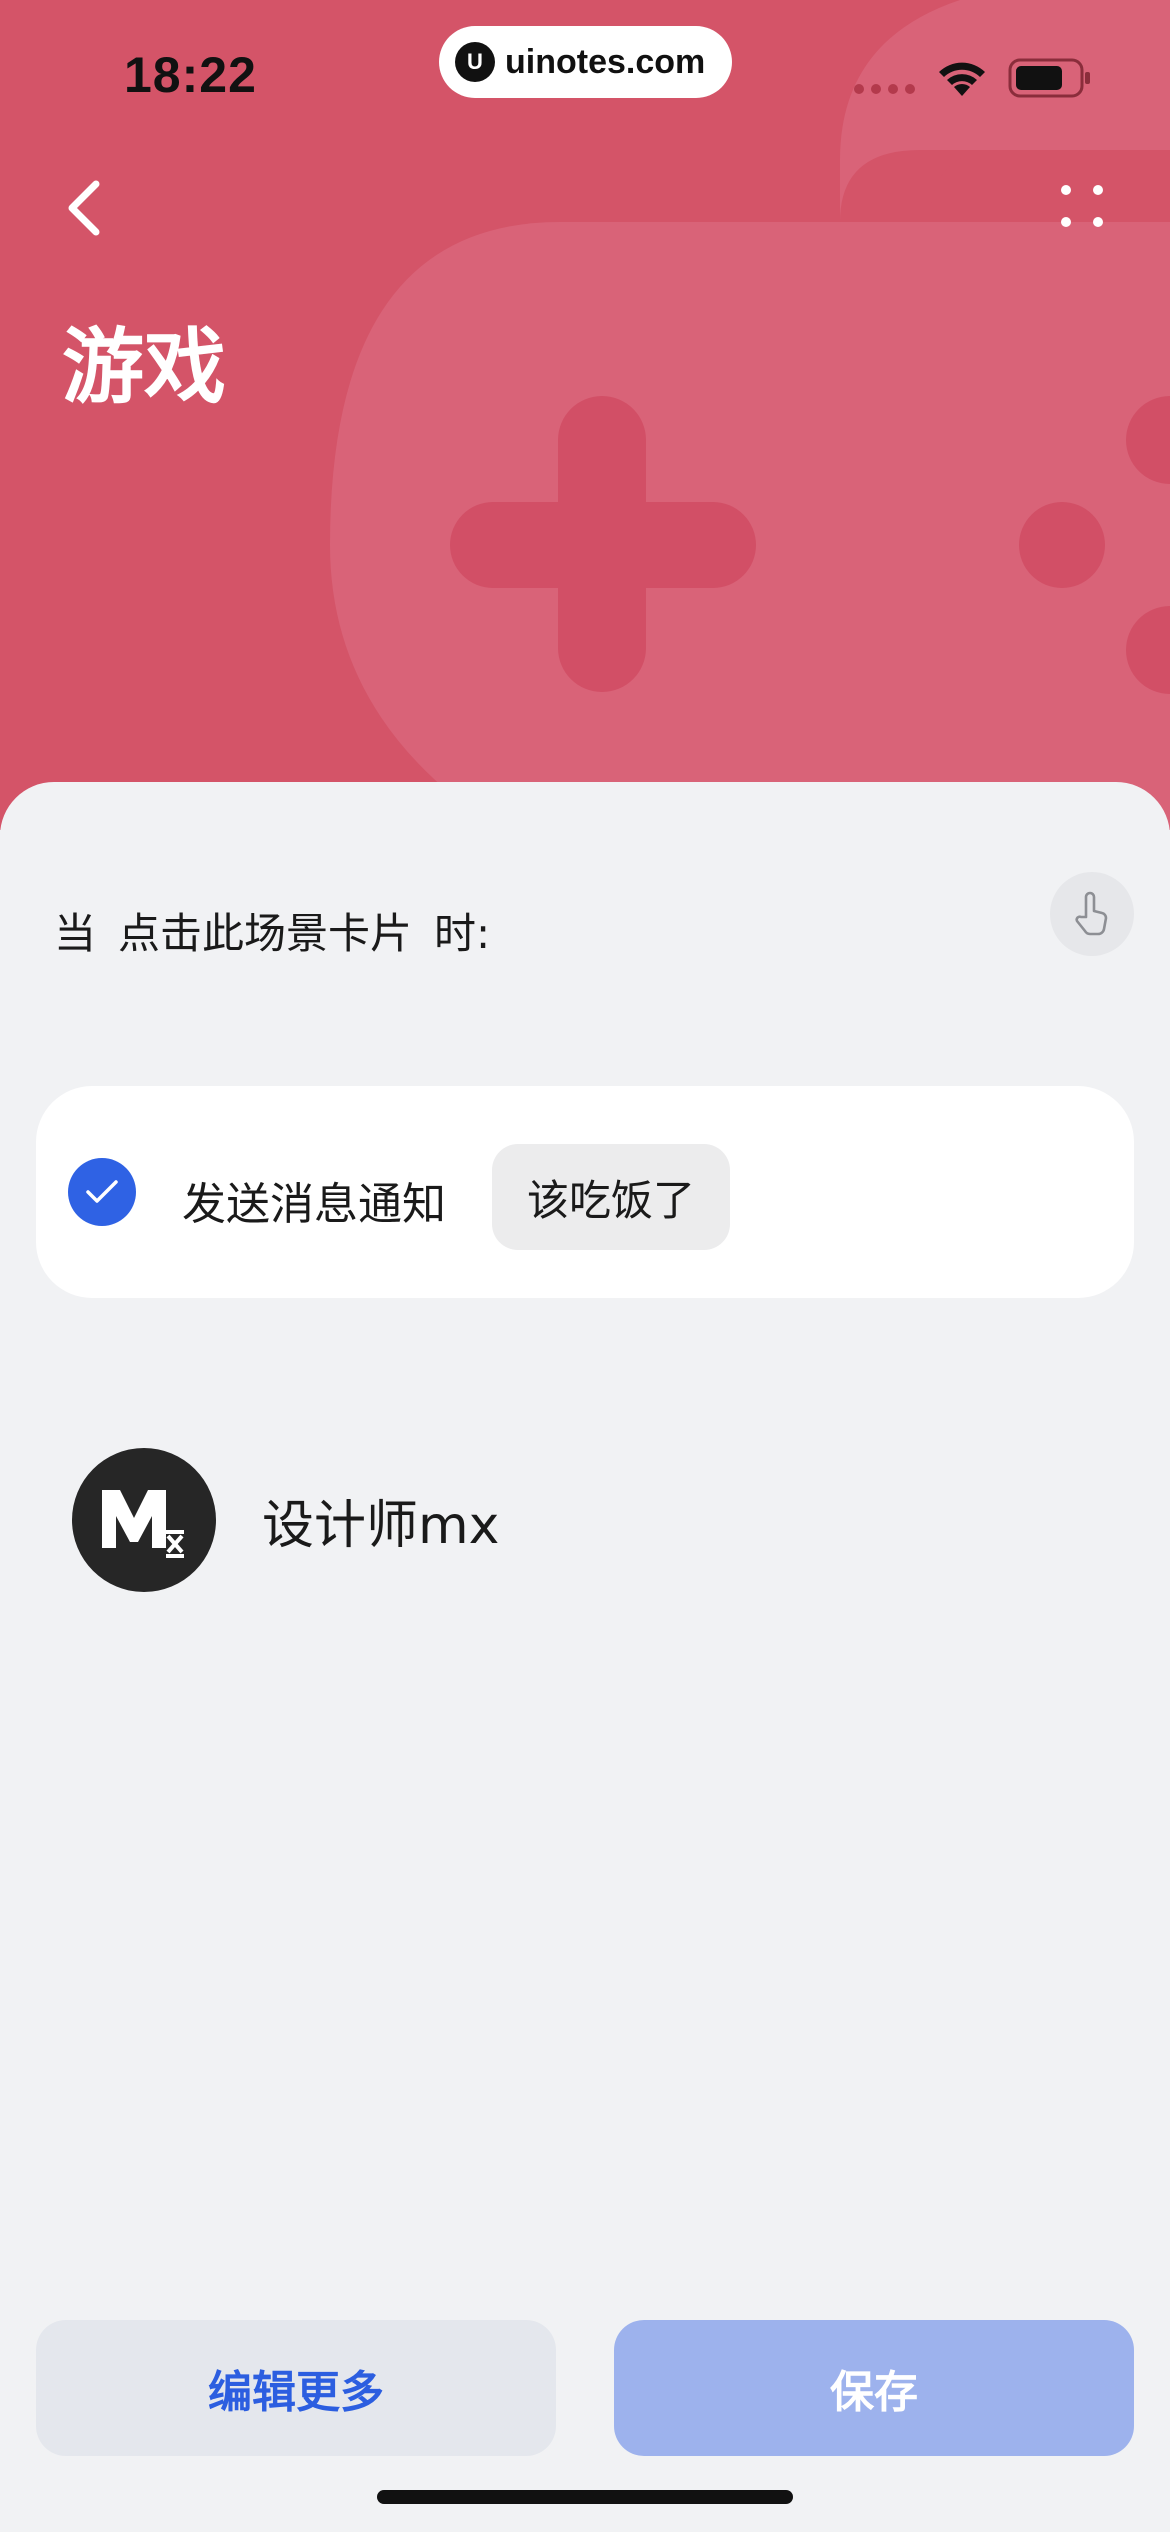 This screenshot has height=2532, width=1170. I want to click on trigger-condition: 点击此场景卡片, so click(265, 930).